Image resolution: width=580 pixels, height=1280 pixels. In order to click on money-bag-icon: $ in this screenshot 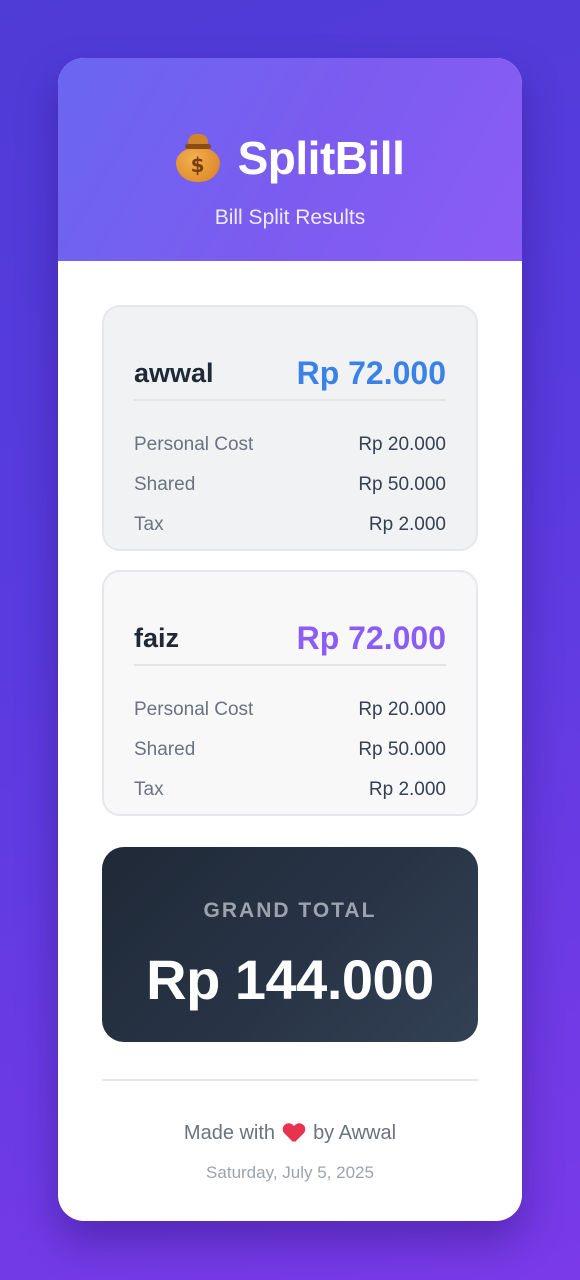, I will do `click(197, 158)`.